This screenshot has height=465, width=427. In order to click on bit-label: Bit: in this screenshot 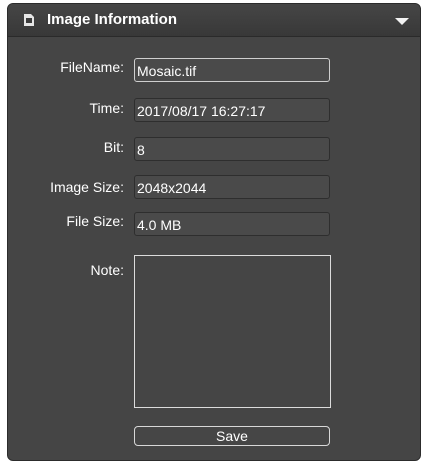, I will do `click(113, 147)`.